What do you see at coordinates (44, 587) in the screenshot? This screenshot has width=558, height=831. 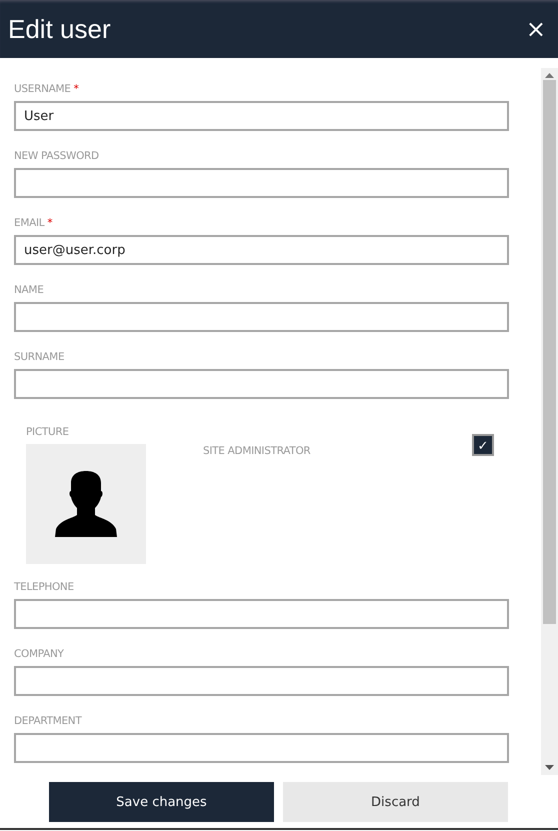 I see `field-label: TELEPHONE` at bounding box center [44, 587].